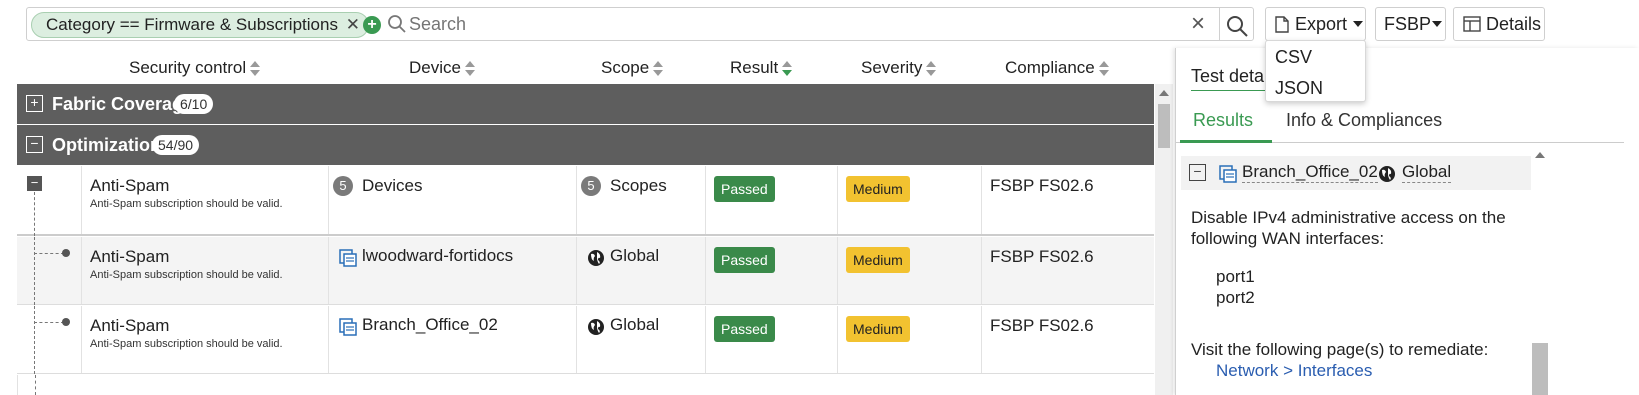 This screenshot has width=1639, height=395. Describe the element at coordinates (353, 25) in the screenshot. I see `remove-filter-icon: ✕` at that location.